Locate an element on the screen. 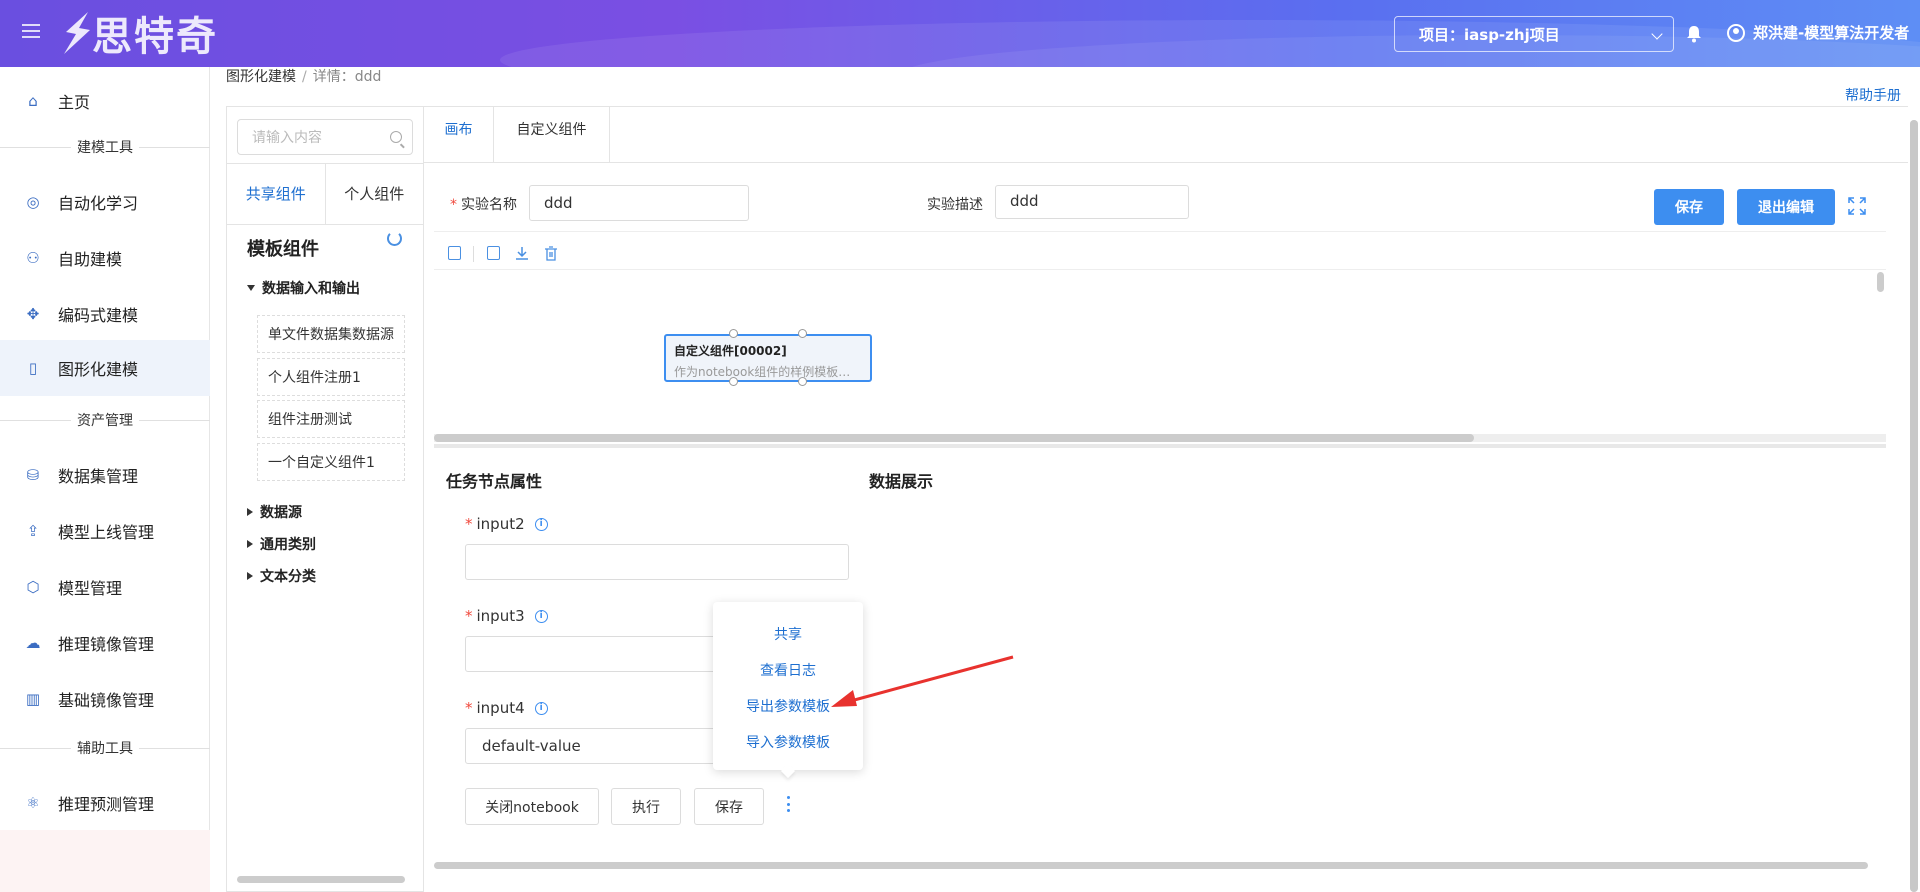 The height and width of the screenshot is (892, 1920). caret-down-icon is located at coordinates (251, 288).